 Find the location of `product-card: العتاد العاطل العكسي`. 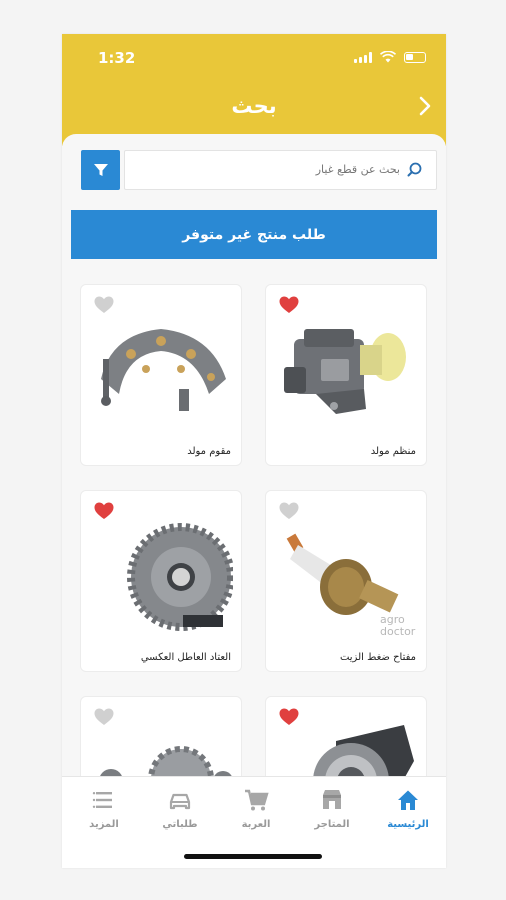

product-card: العتاد العاطل العكسي is located at coordinates (161, 581).